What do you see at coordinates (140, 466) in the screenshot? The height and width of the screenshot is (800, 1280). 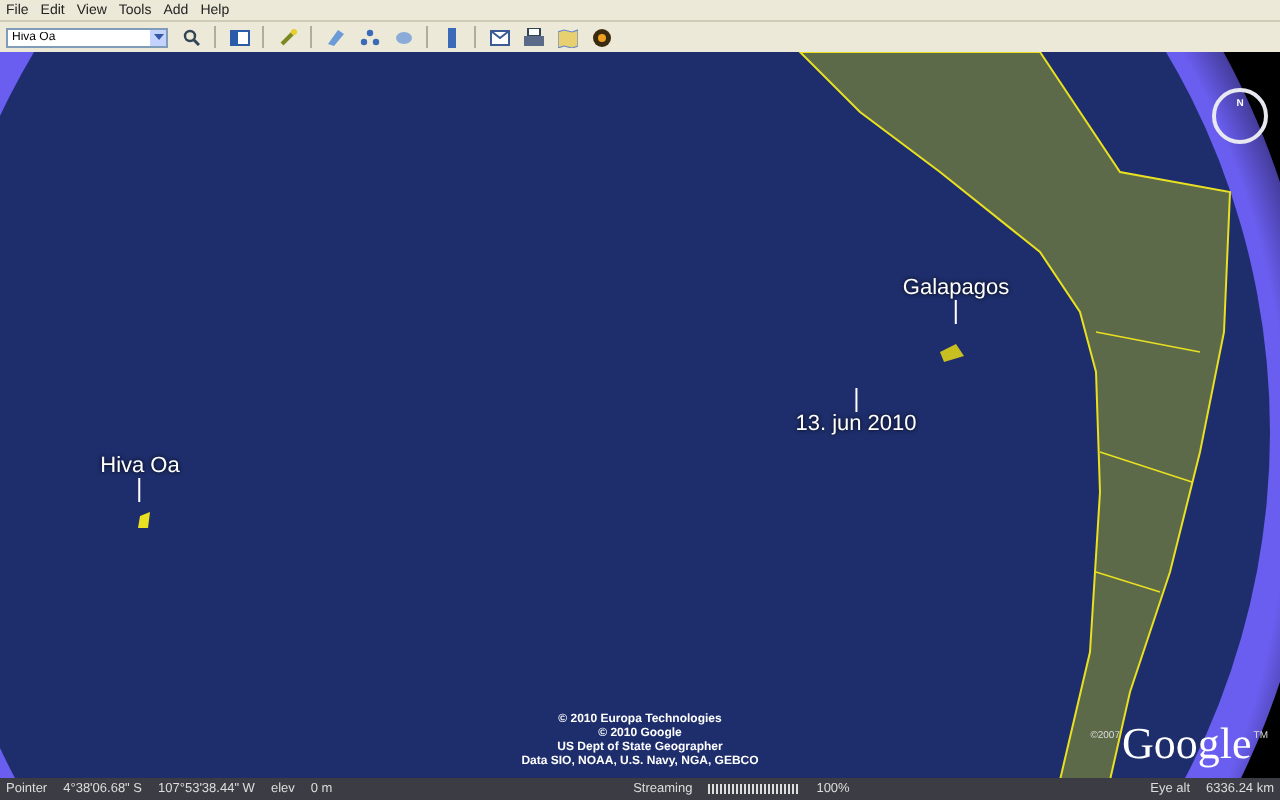 I see `place-label: Hiva Oa` at bounding box center [140, 466].